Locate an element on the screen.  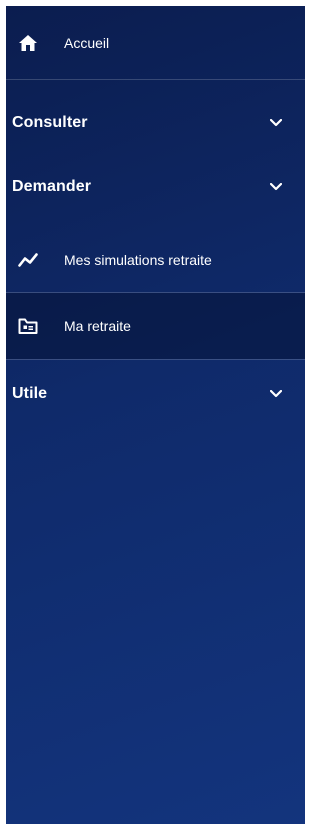
nav-item-ma-retraite: Ma retraite is located at coordinates (155, 326).